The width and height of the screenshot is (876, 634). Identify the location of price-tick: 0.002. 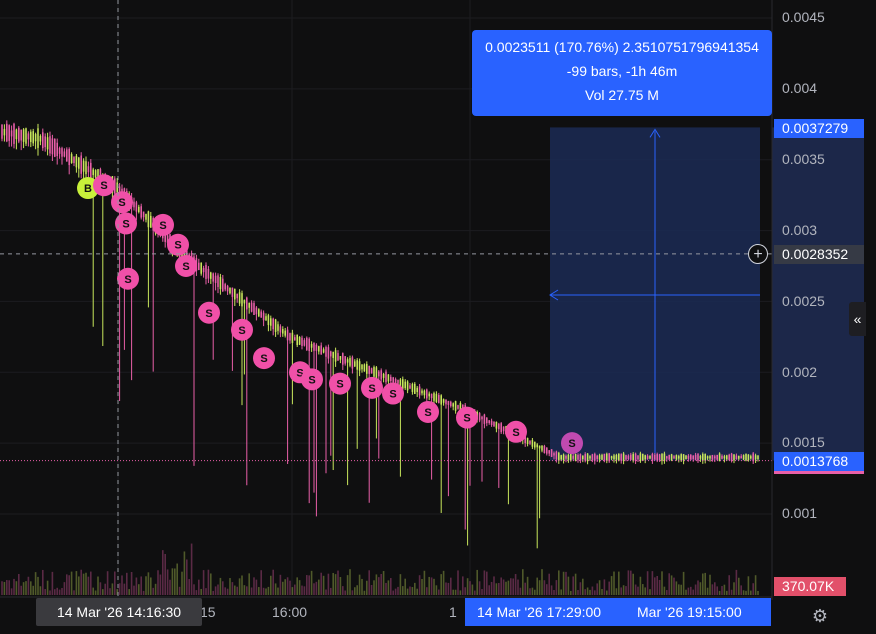
(800, 372).